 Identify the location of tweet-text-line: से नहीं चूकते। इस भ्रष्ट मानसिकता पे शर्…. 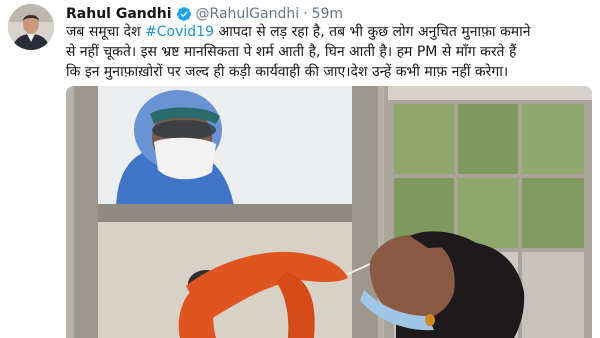
(291, 52).